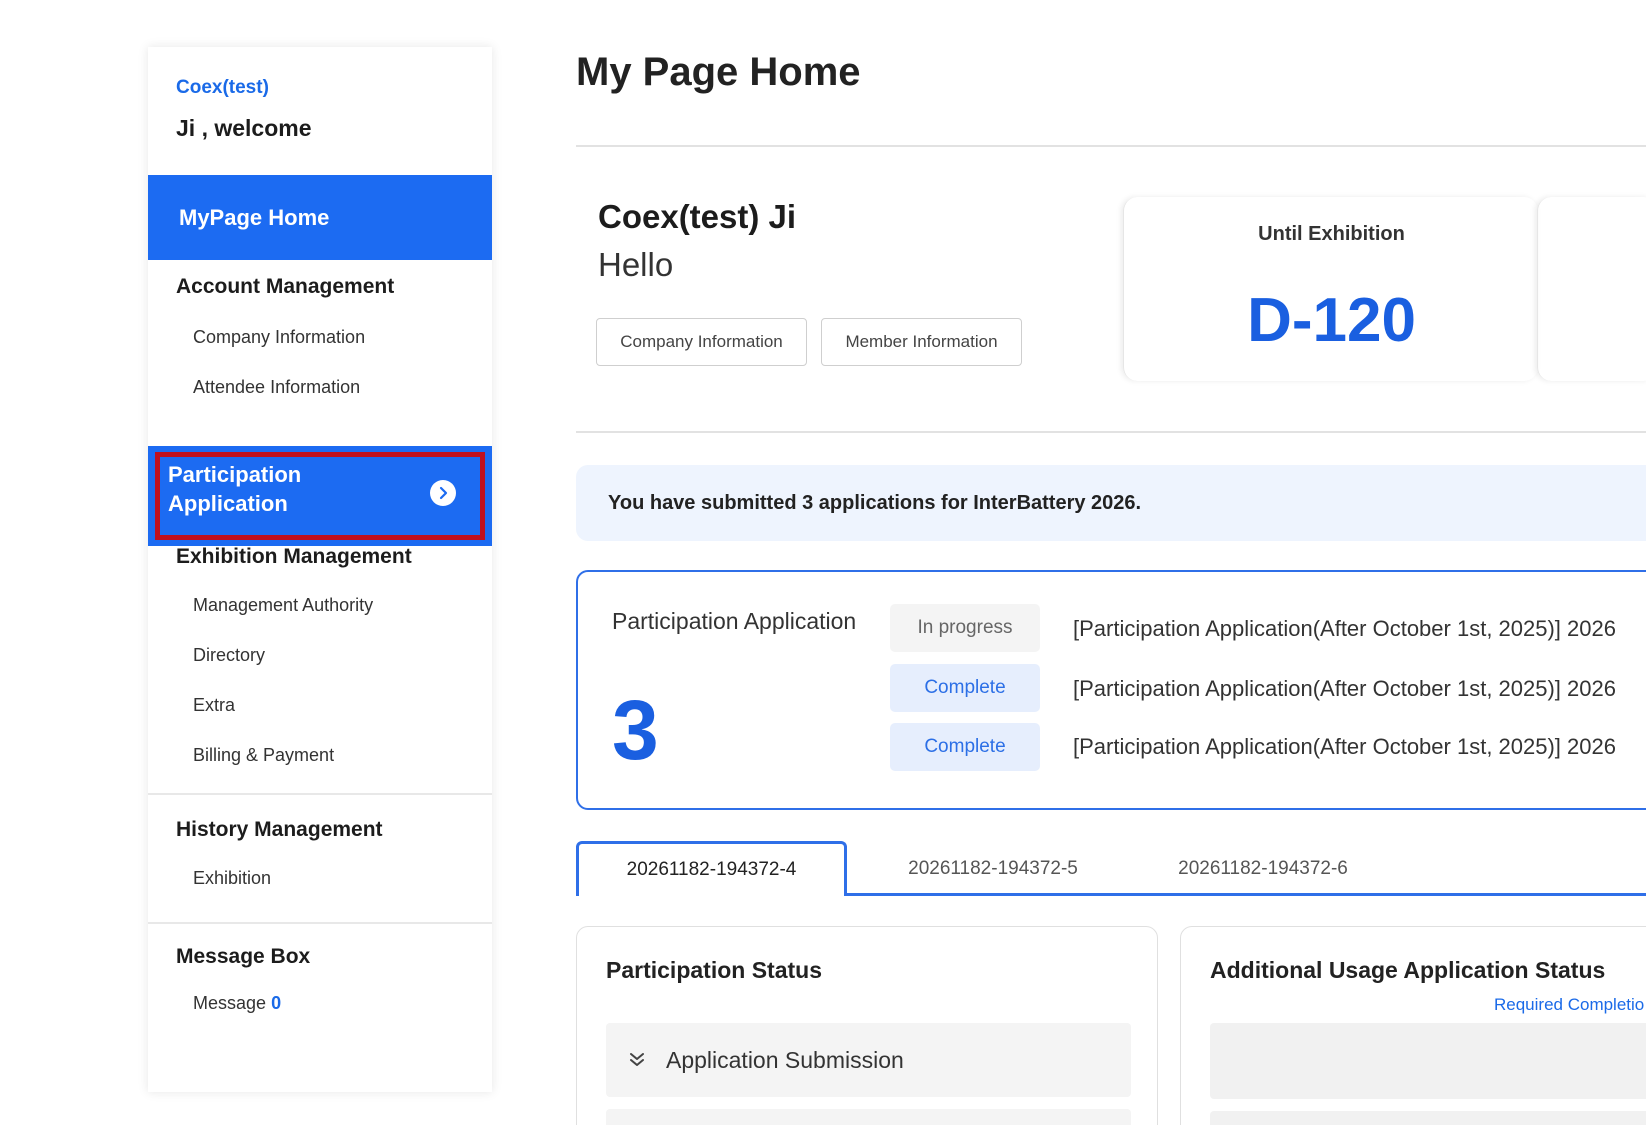  I want to click on sidebar-item-management-authority: Management Authority, so click(260, 605).